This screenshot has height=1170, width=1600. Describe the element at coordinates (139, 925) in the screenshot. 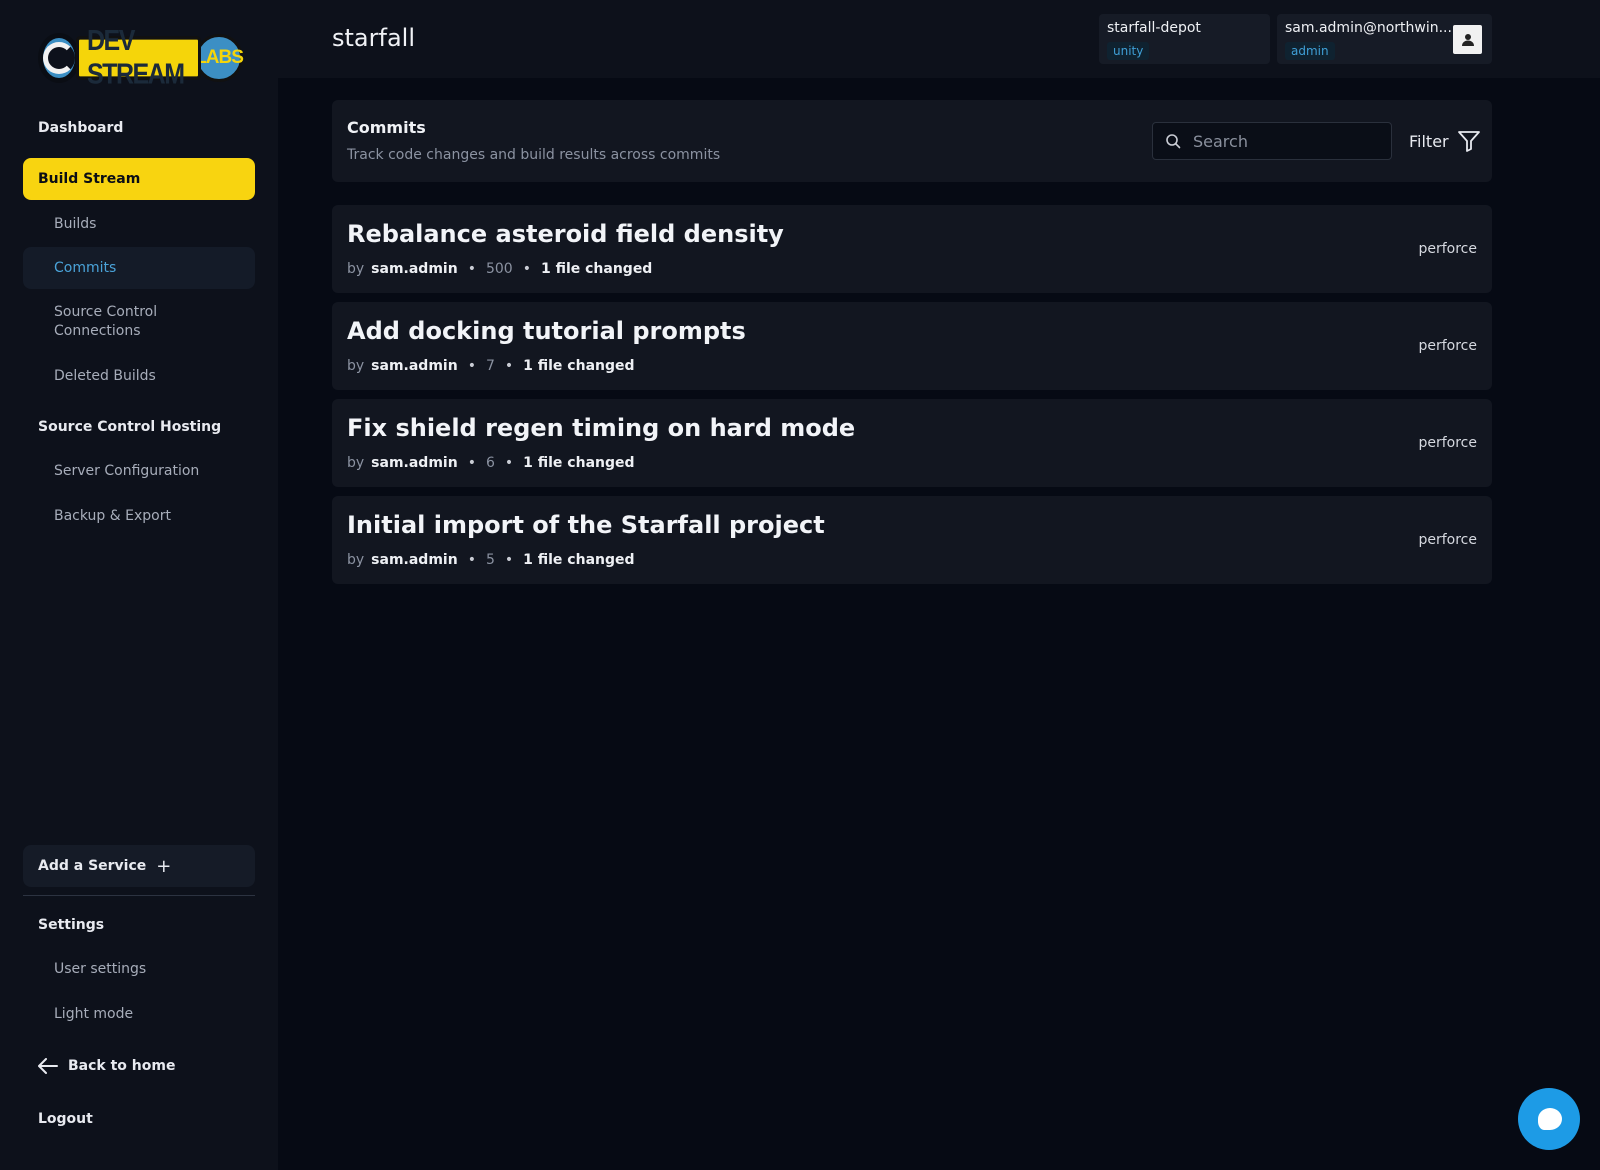

I see `sidebar-item-settings: Settings` at that location.